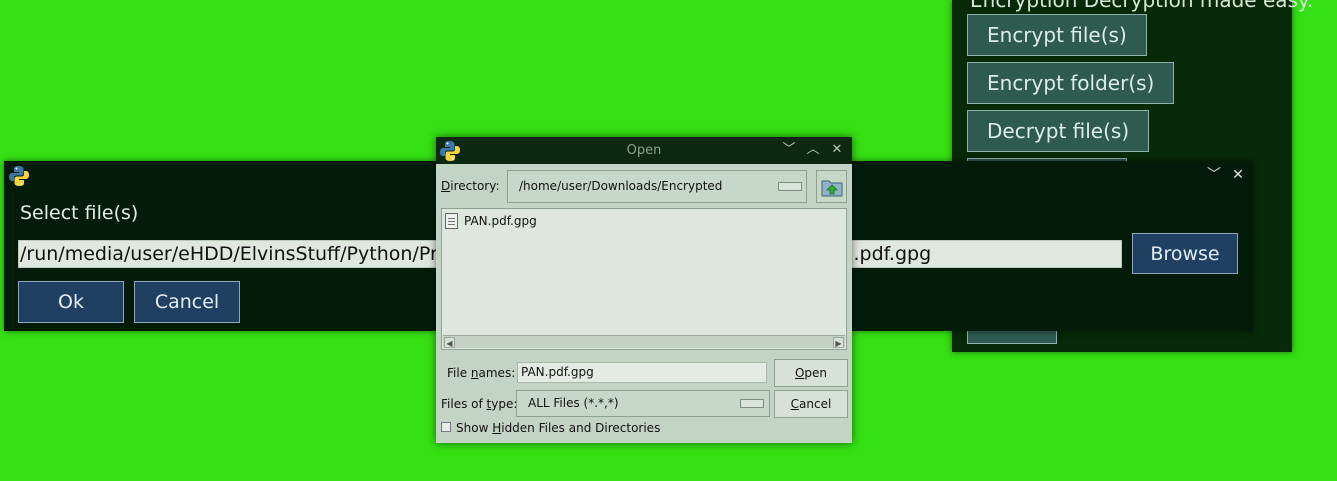 This screenshot has width=1337, height=481. I want to click on file-names-label: File names:, so click(481, 373).